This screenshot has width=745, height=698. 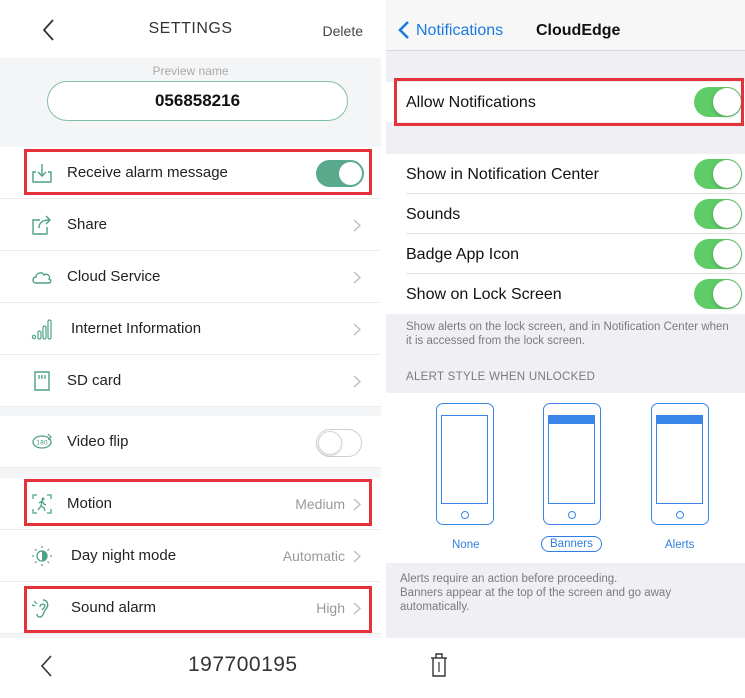 What do you see at coordinates (190, 381) in the screenshot?
I see `row-sd-card: SD card` at bounding box center [190, 381].